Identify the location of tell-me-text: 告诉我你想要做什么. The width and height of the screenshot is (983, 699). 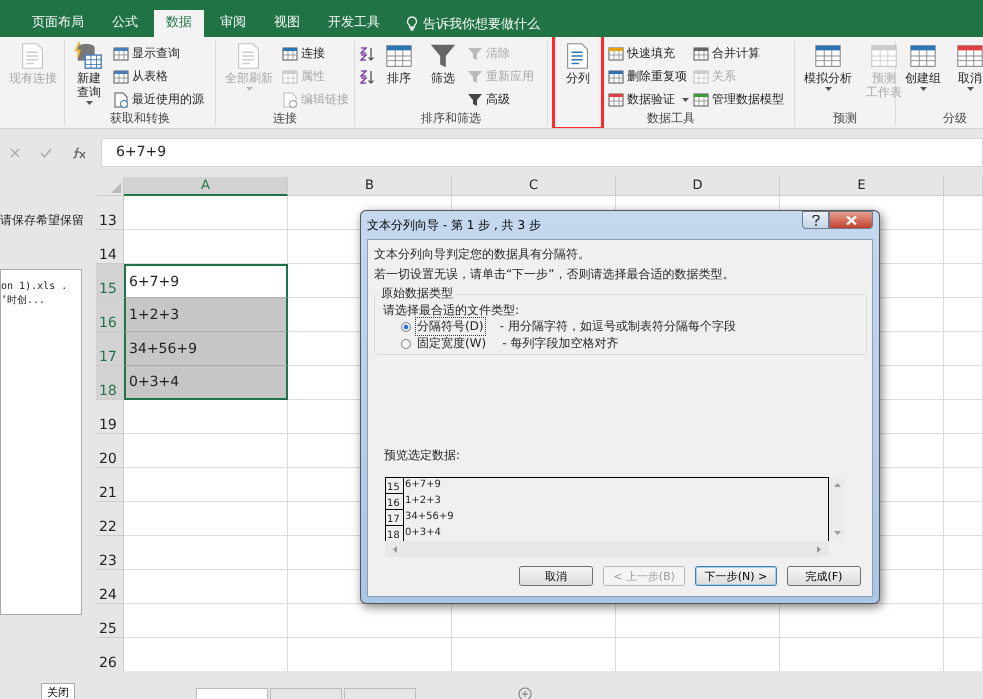
(481, 24).